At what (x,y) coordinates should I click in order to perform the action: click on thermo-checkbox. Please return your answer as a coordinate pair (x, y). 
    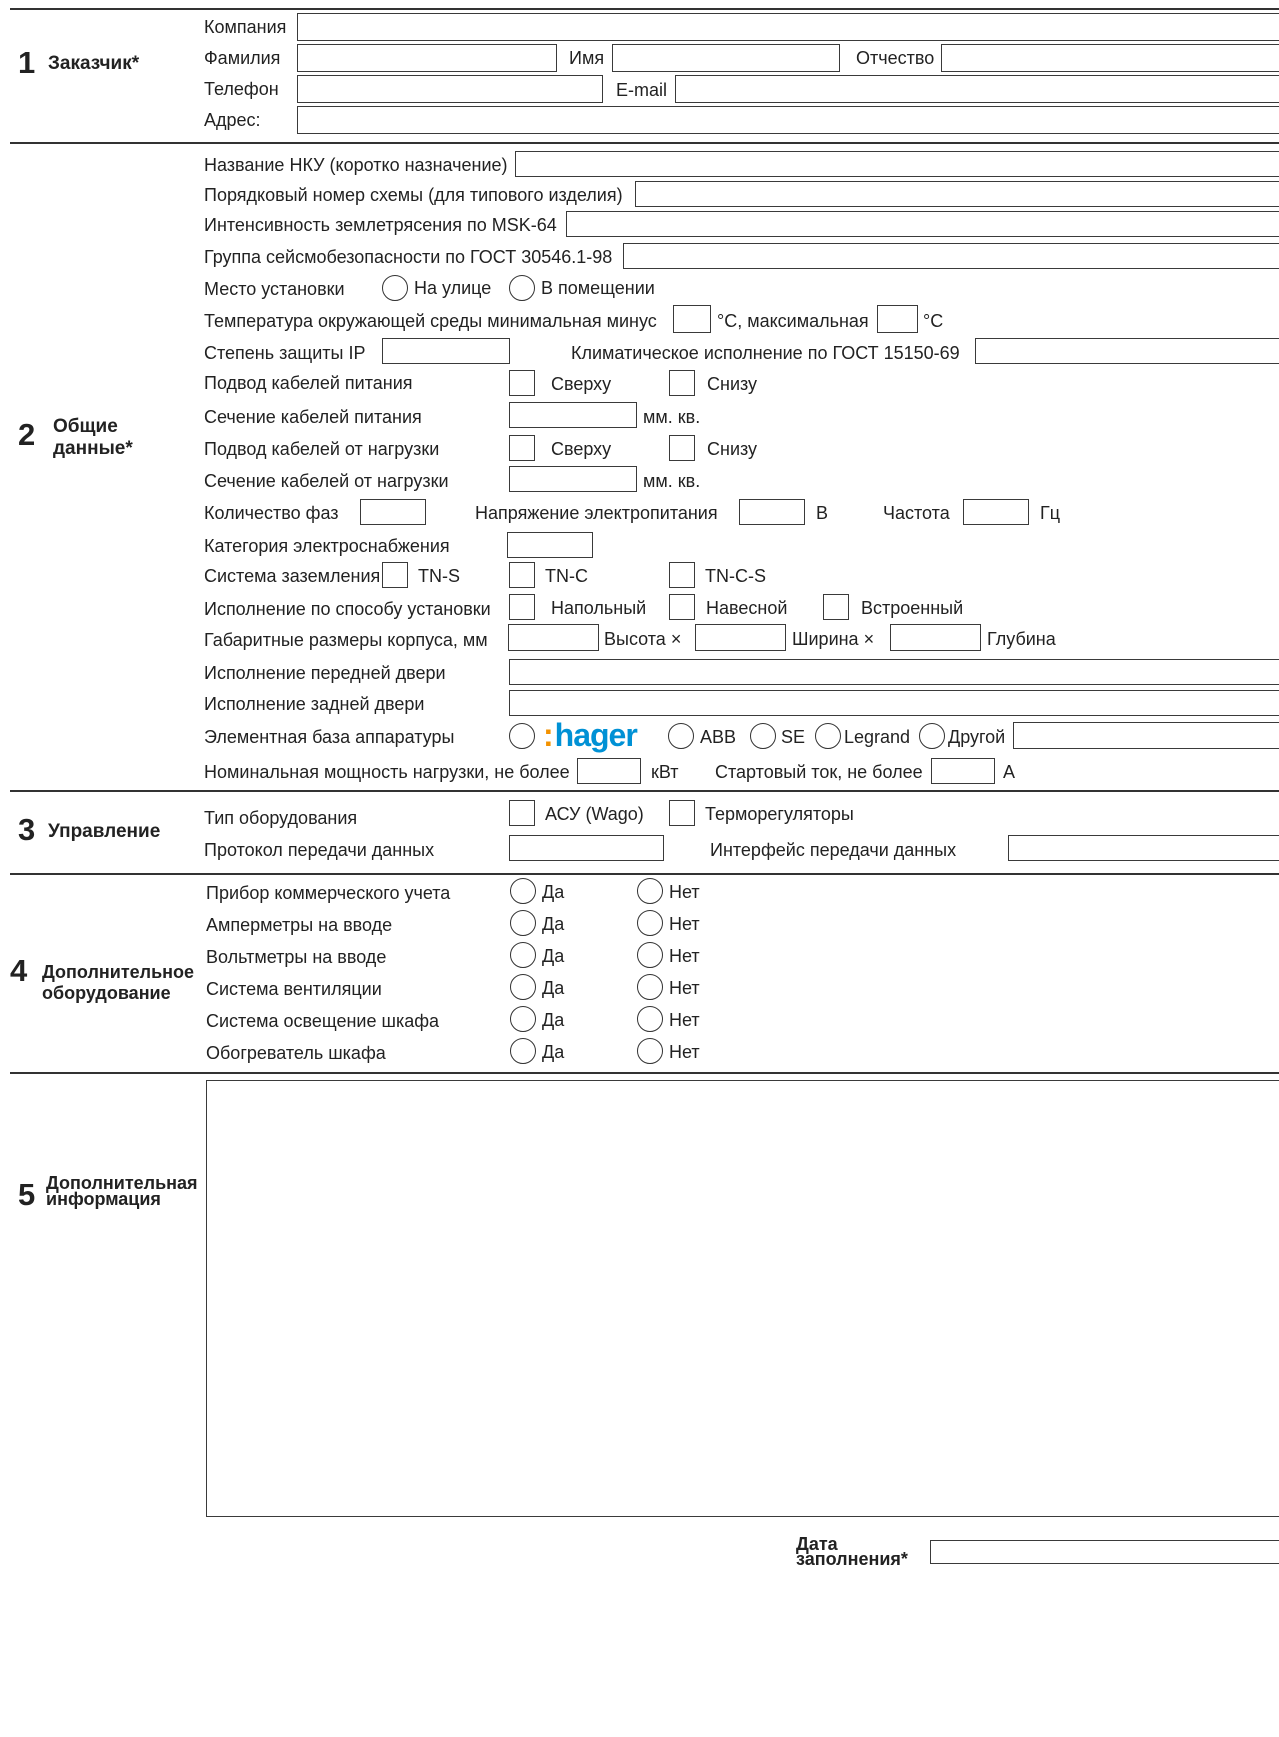
    Looking at the image, I should click on (682, 813).